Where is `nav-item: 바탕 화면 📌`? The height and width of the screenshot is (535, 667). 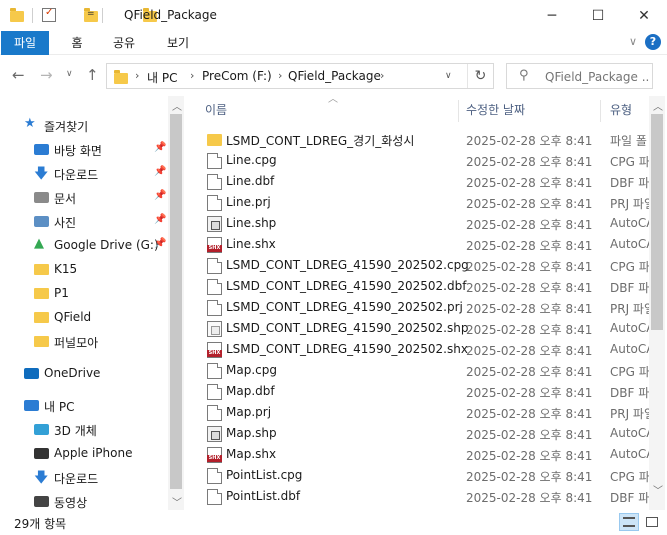 nav-item: 바탕 화면 📌 is located at coordinates (84, 149).